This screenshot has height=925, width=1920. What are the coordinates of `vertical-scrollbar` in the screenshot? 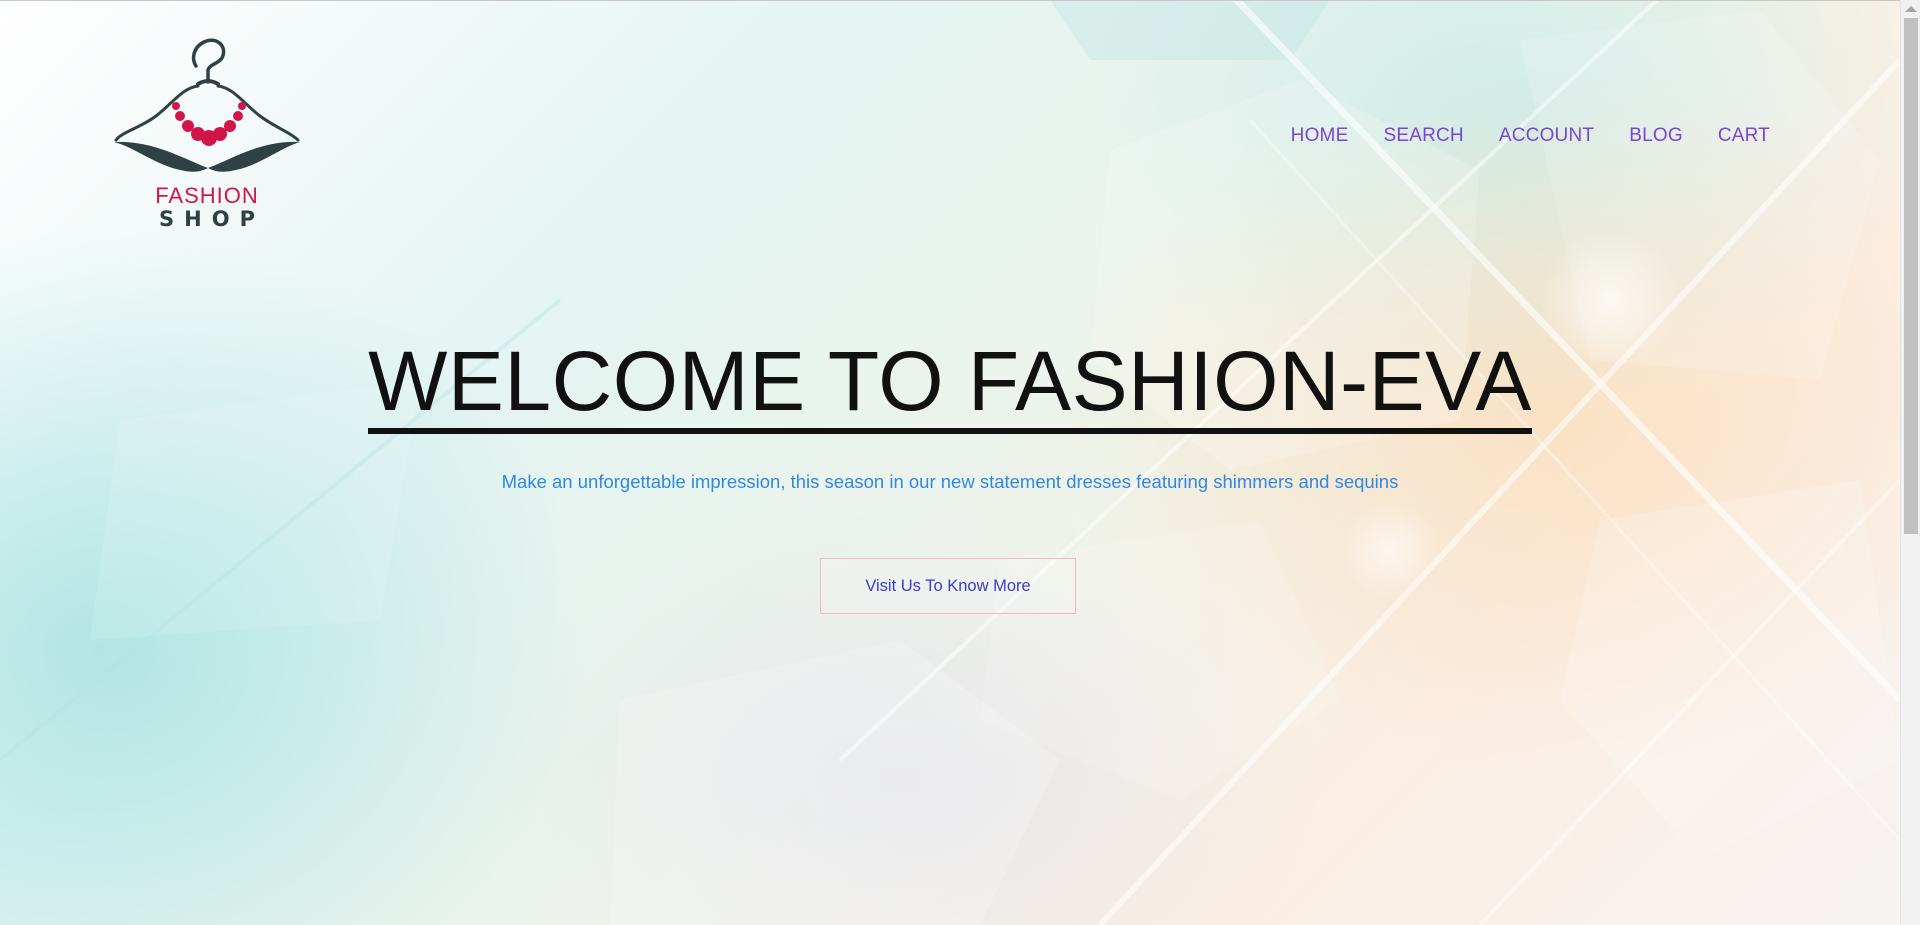 It's located at (1910, 462).